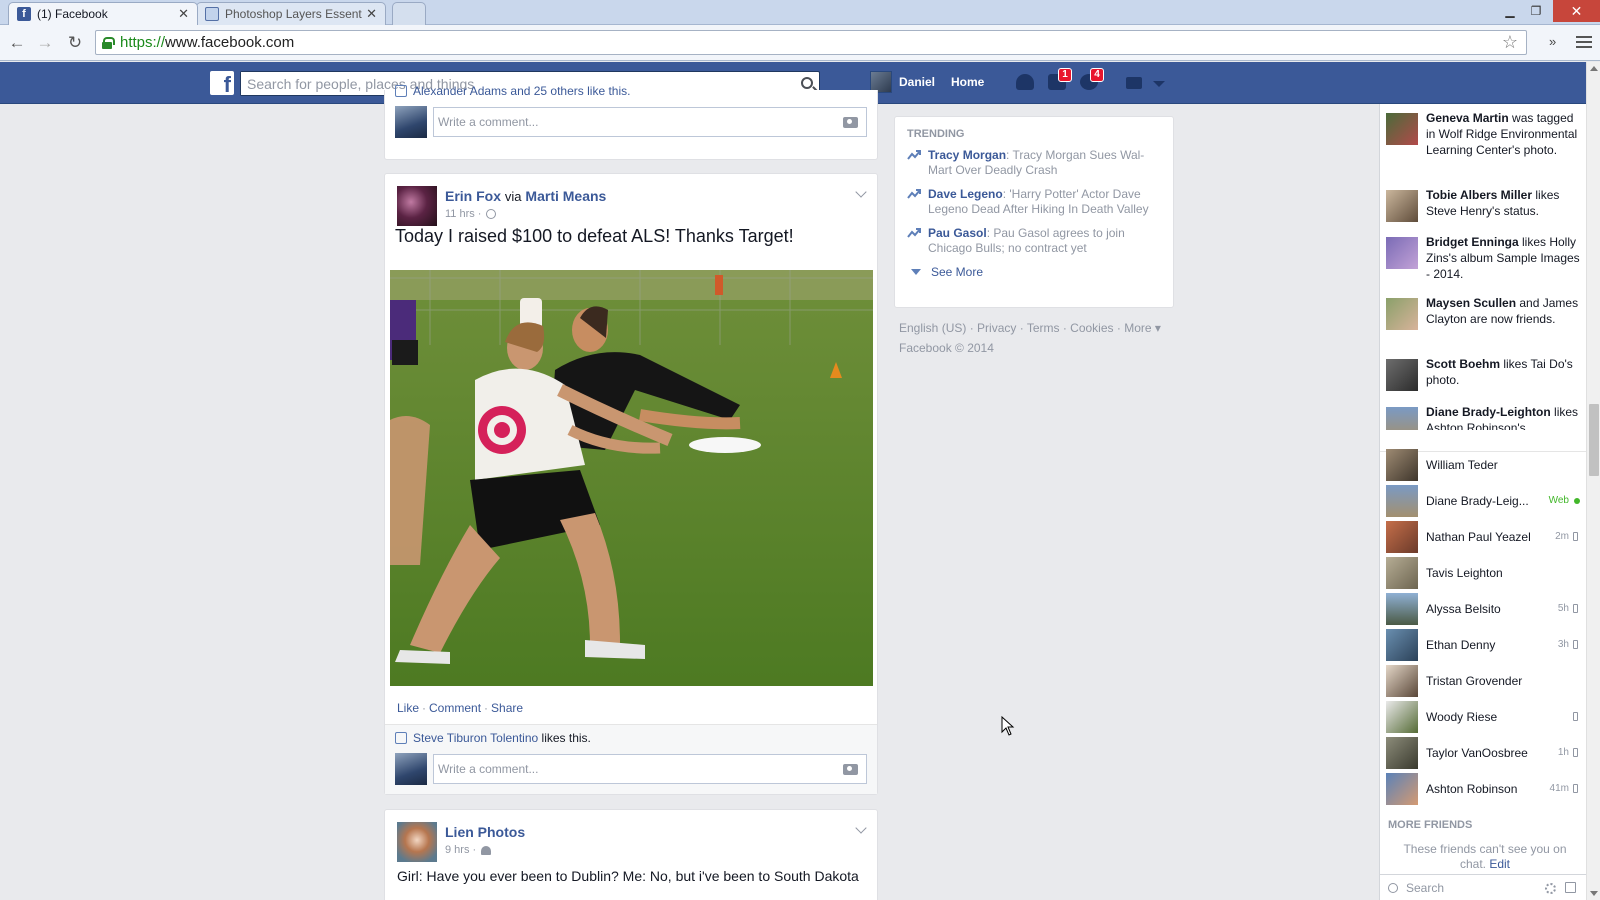  What do you see at coordinates (1570, 887) in the screenshot?
I see `compose-icon` at bounding box center [1570, 887].